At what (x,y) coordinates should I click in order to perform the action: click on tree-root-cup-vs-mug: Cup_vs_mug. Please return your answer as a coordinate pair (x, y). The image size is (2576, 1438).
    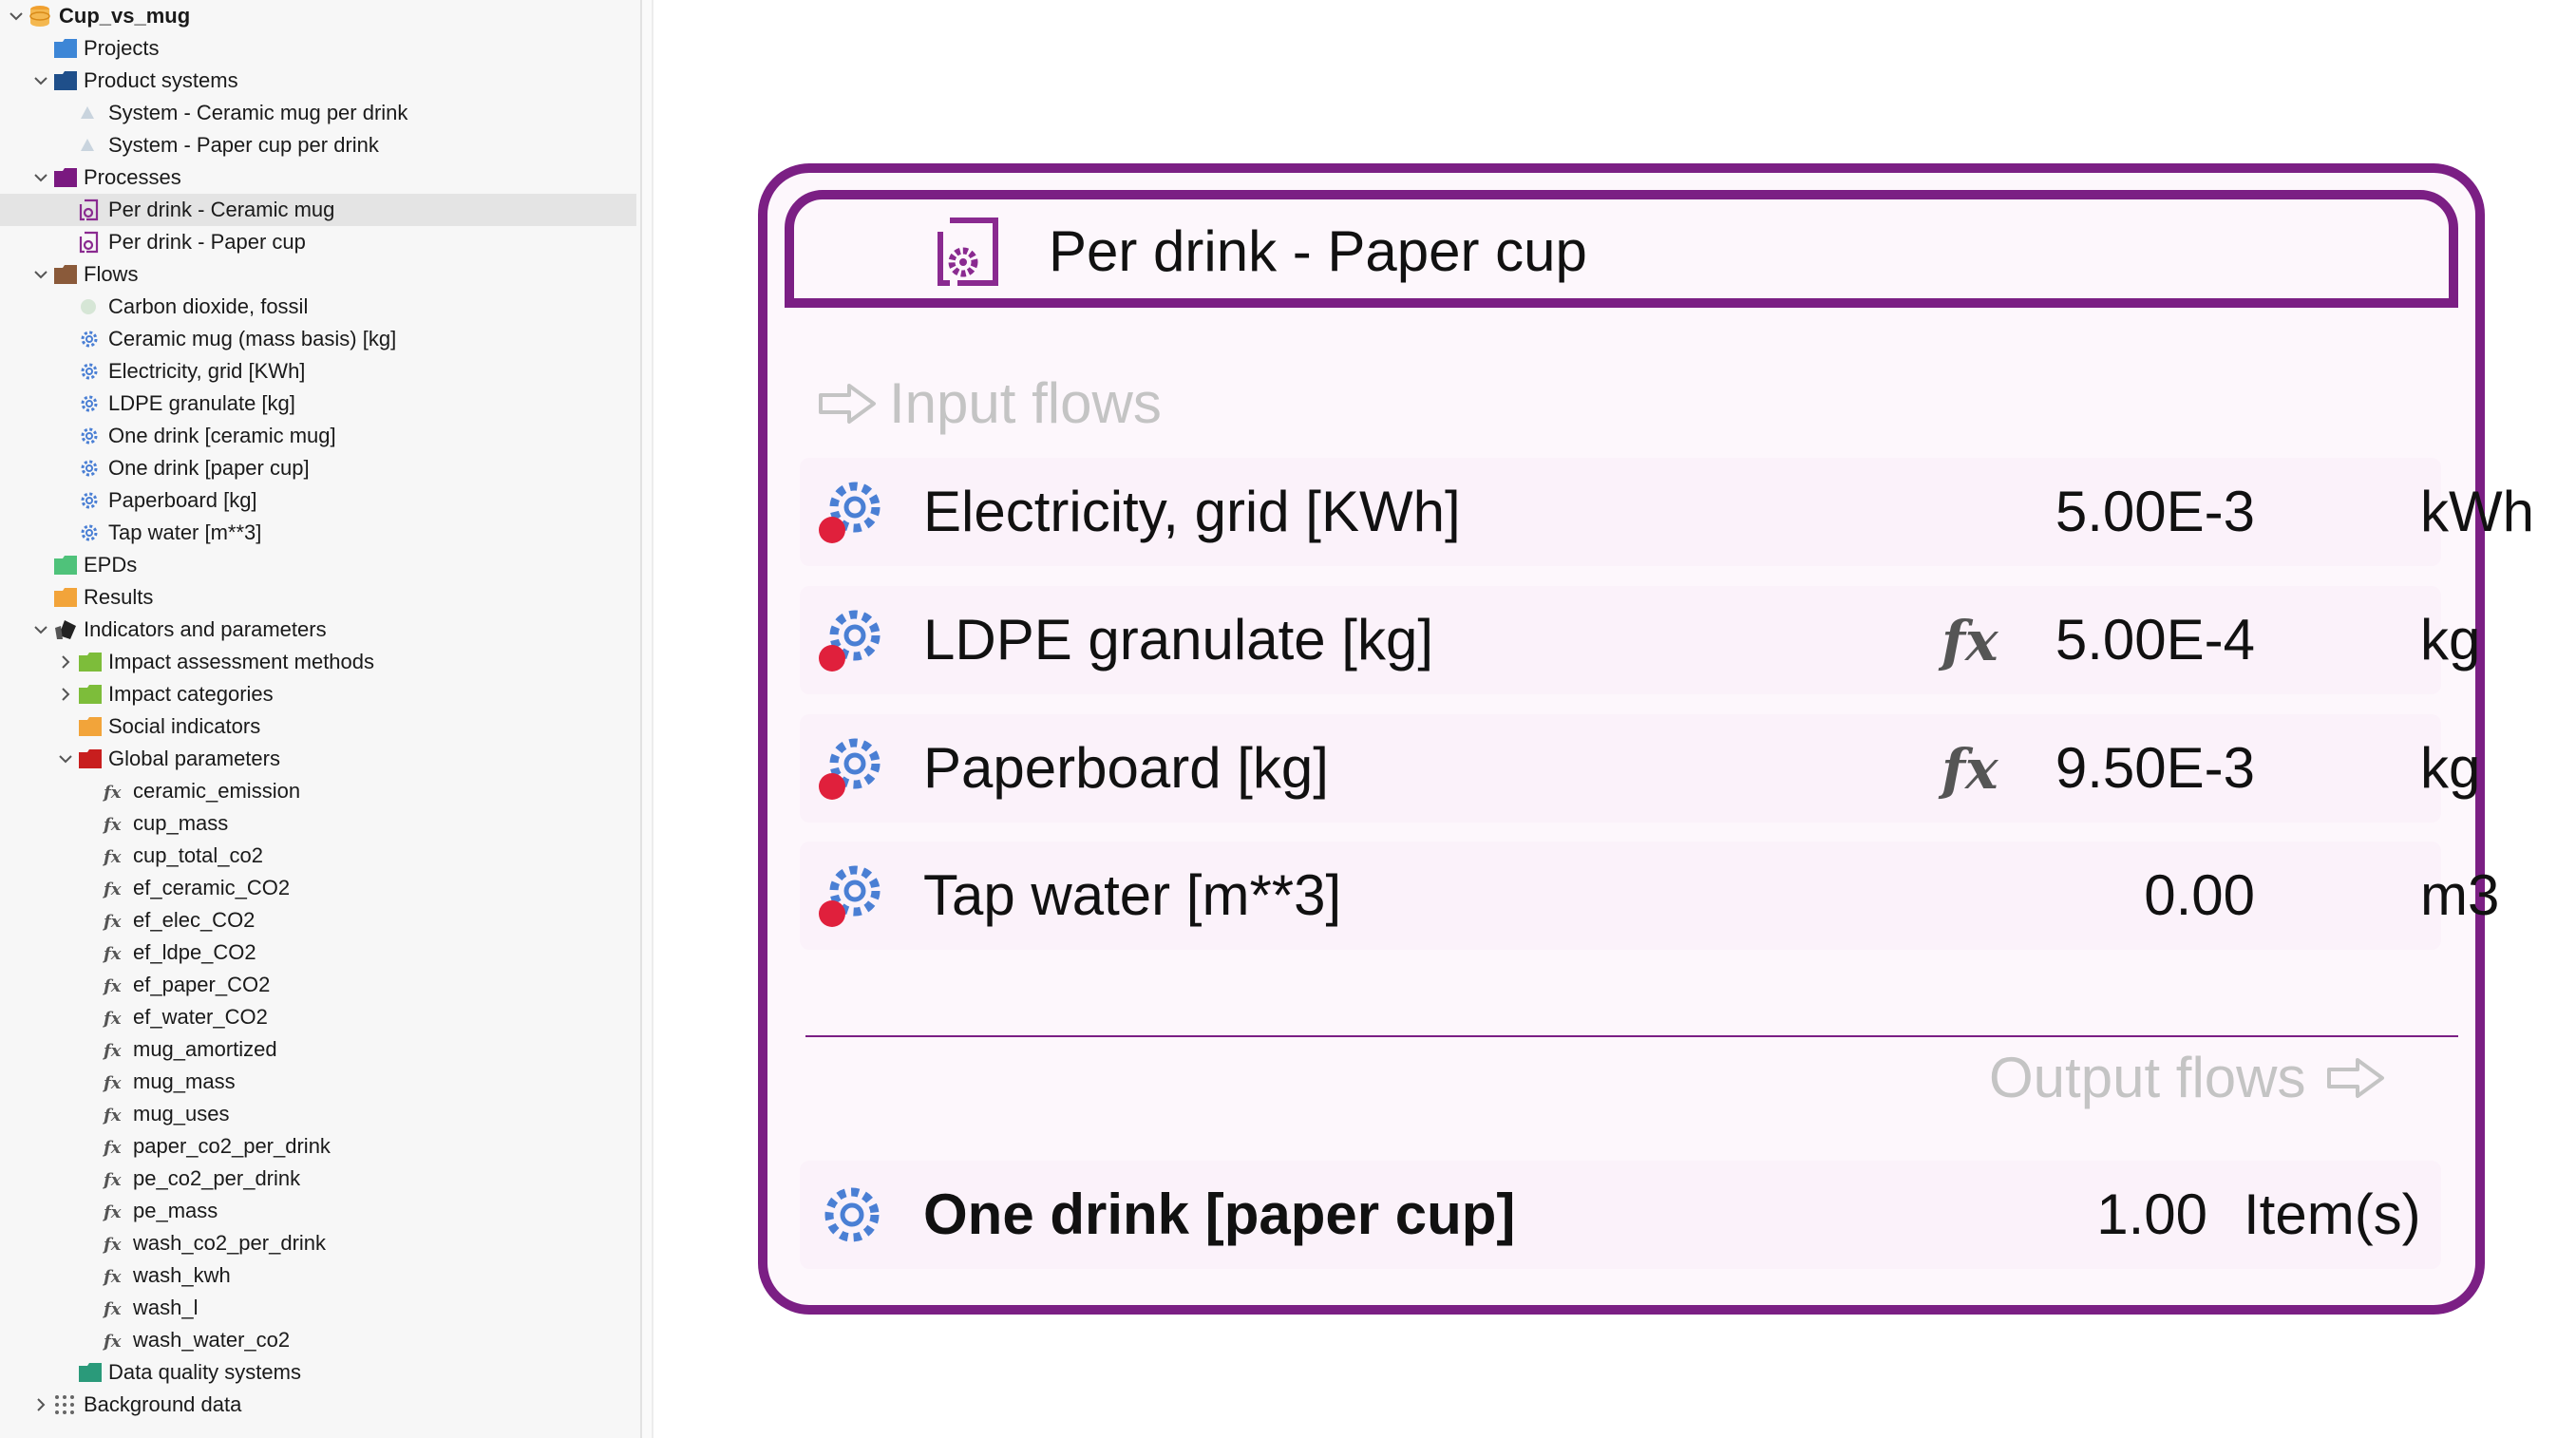
    Looking at the image, I should click on (318, 16).